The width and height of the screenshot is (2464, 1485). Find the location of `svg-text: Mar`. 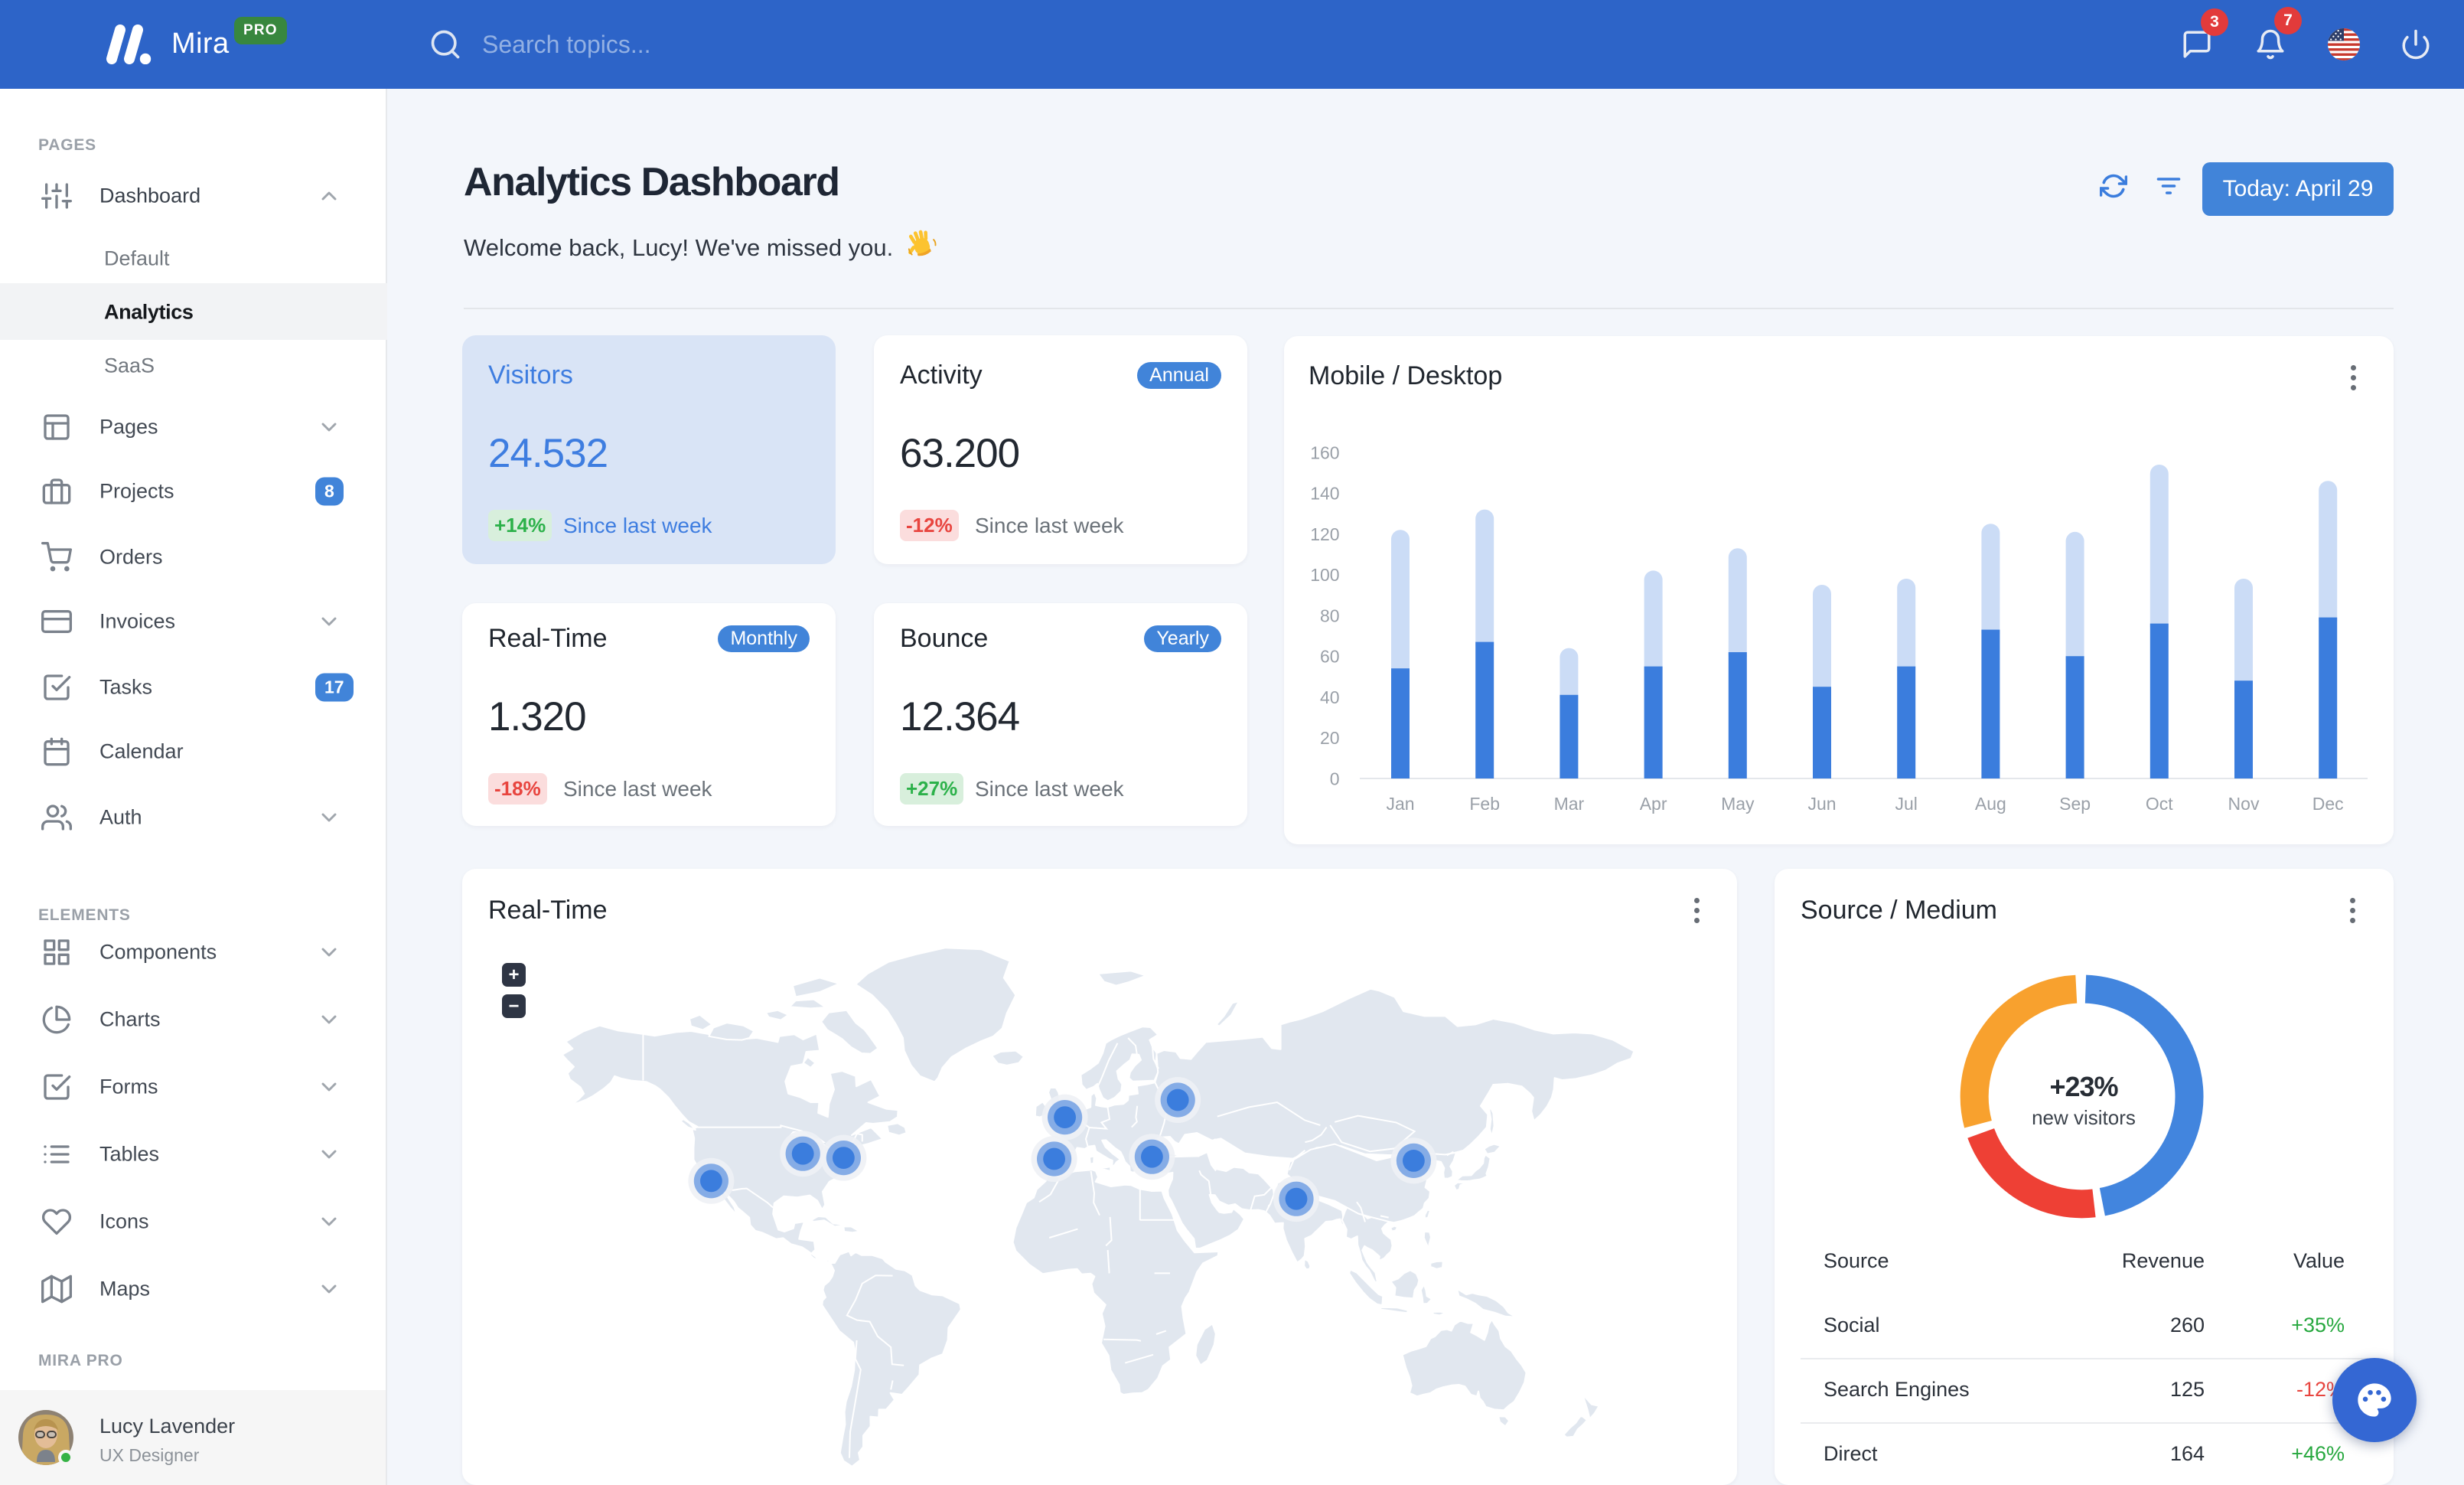

svg-text: Mar is located at coordinates (1570, 804).